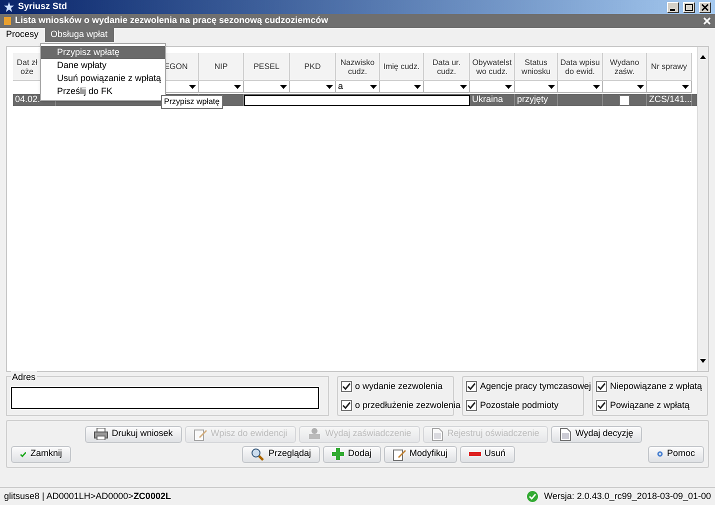 This screenshot has height=505, width=715. I want to click on scrollbar, so click(702, 209).